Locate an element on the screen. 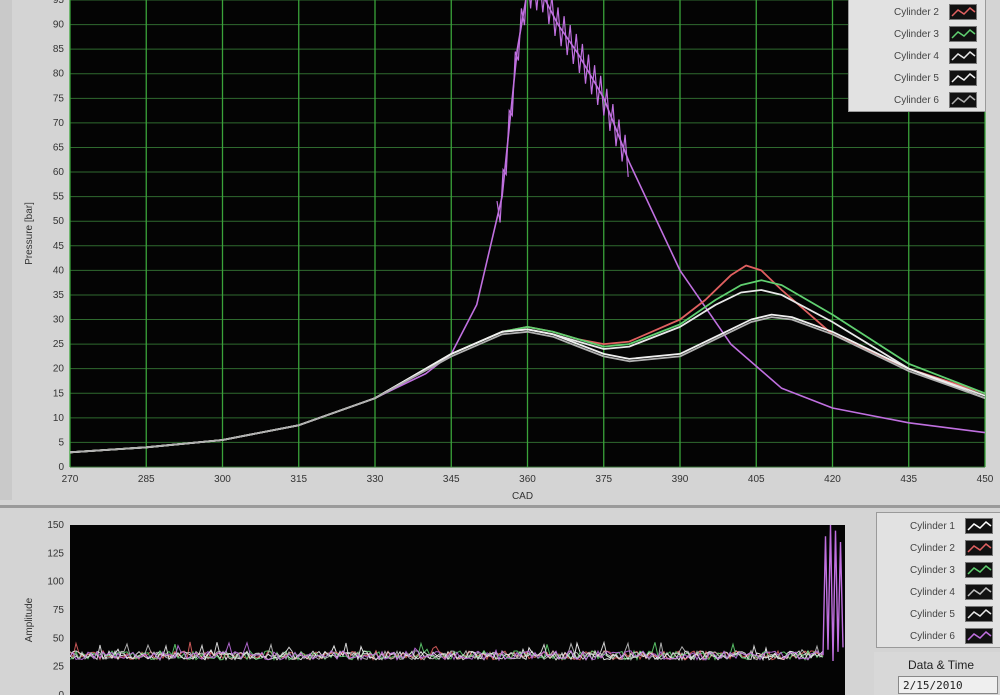 The height and width of the screenshot is (695, 1000). bottom-legend-item: Cylinder 6 is located at coordinates (938, 636).